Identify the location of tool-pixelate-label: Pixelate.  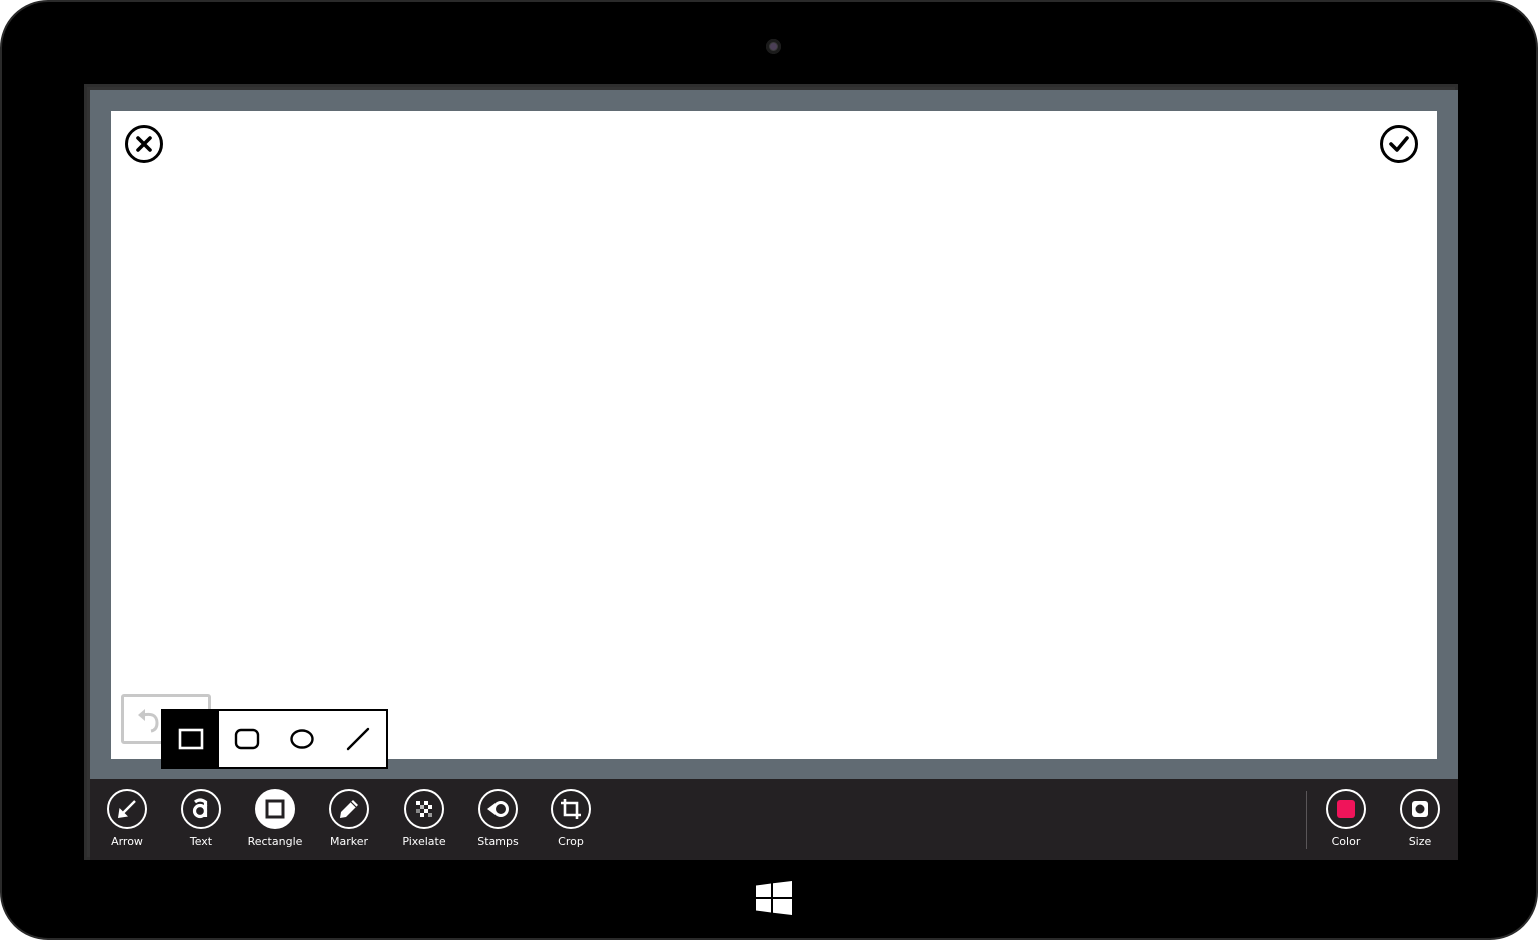
(424, 841).